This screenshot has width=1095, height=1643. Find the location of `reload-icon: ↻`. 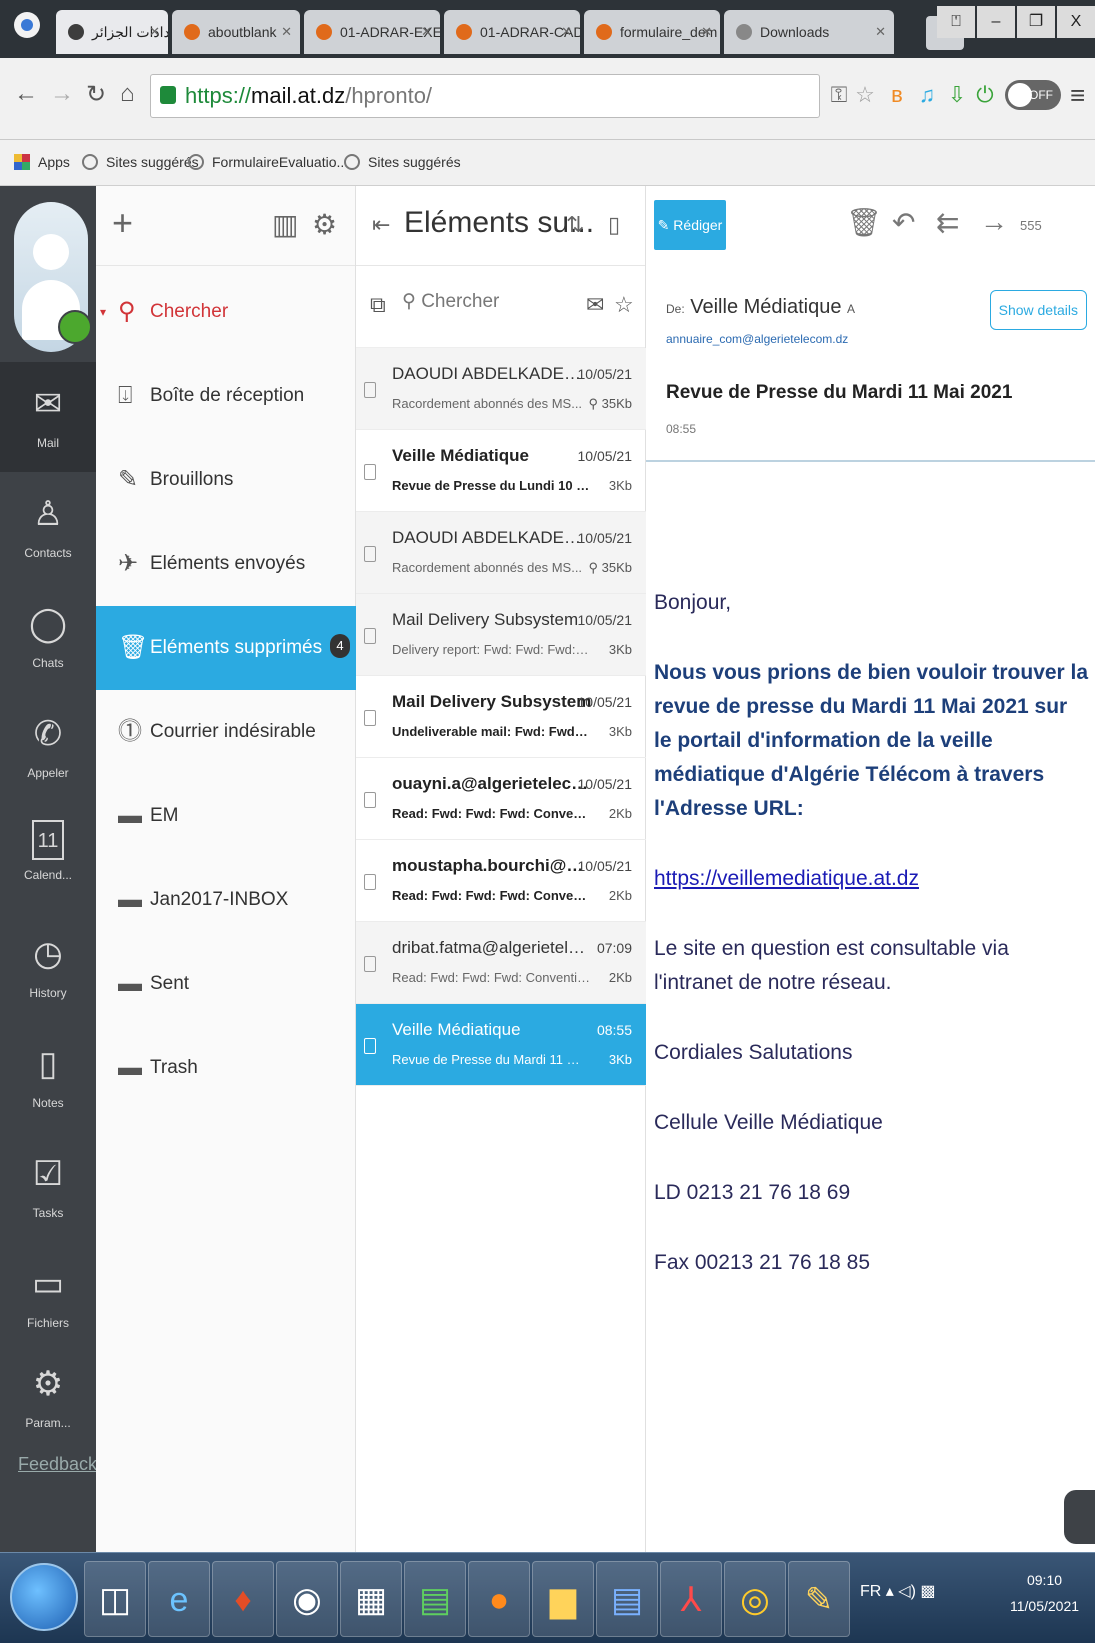

reload-icon: ↻ is located at coordinates (96, 94).